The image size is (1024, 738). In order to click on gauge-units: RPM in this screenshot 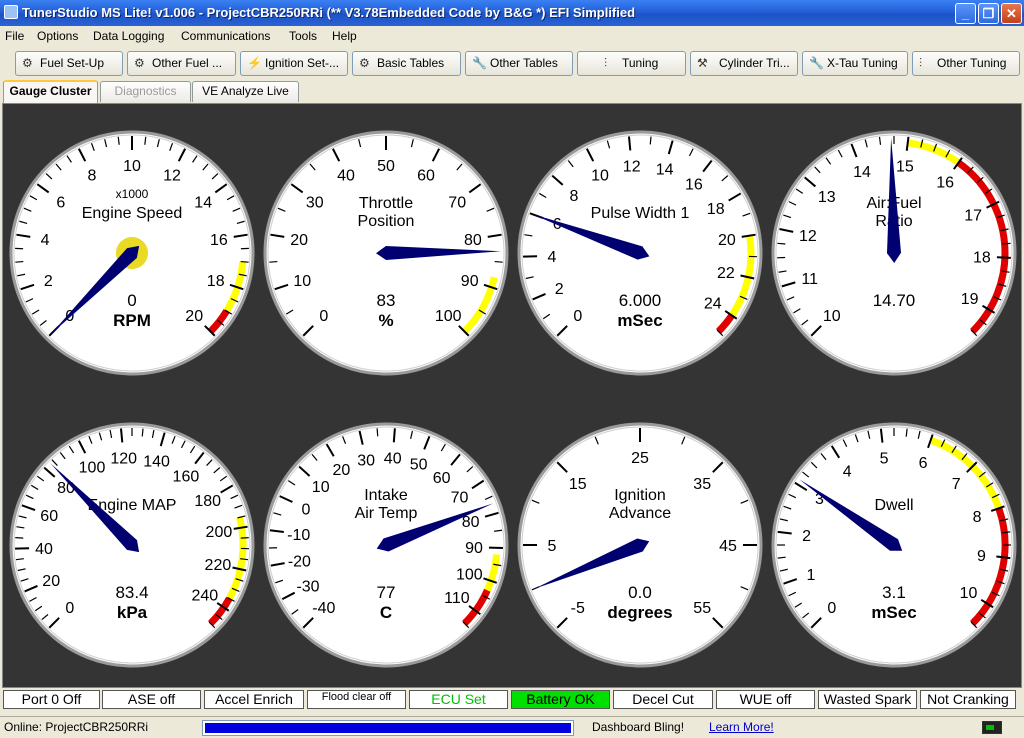, I will do `click(132, 320)`.